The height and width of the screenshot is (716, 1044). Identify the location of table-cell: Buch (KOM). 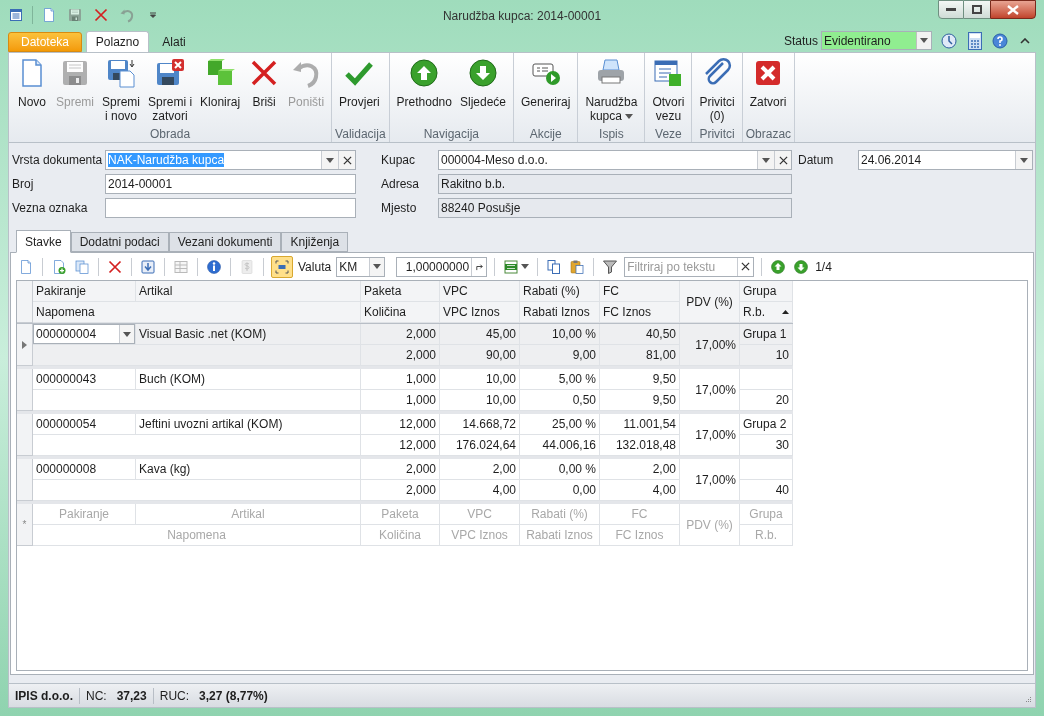
(248, 379).